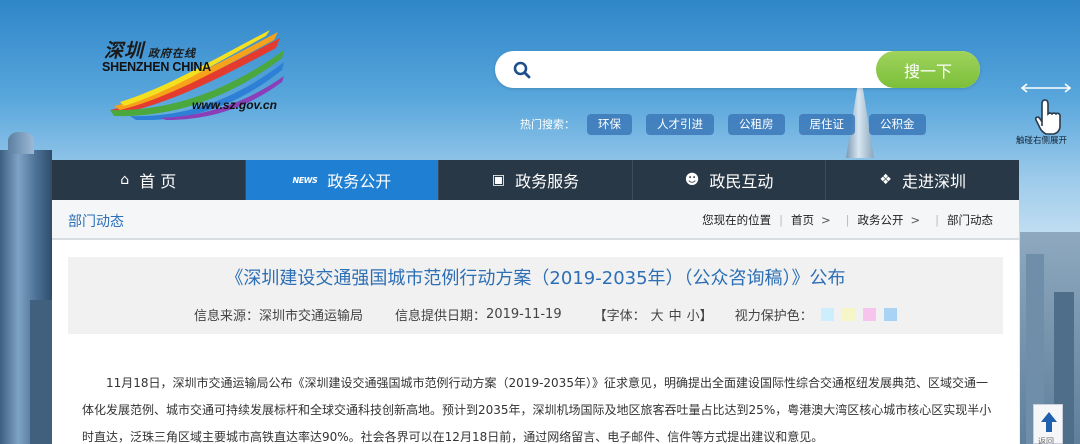 Image resolution: width=1080 pixels, height=444 pixels. Describe the element at coordinates (535, 220) in the screenshot. I see `section-header: 部门动态 您现在的位置 | 首页 > | 政务公开 > | 部门动态` at that location.